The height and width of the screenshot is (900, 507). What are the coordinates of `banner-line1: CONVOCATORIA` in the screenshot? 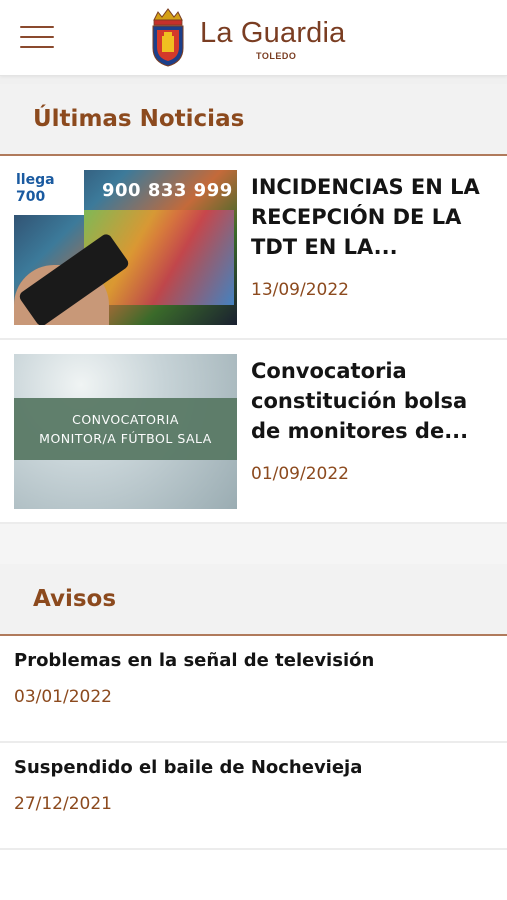 It's located at (125, 419).